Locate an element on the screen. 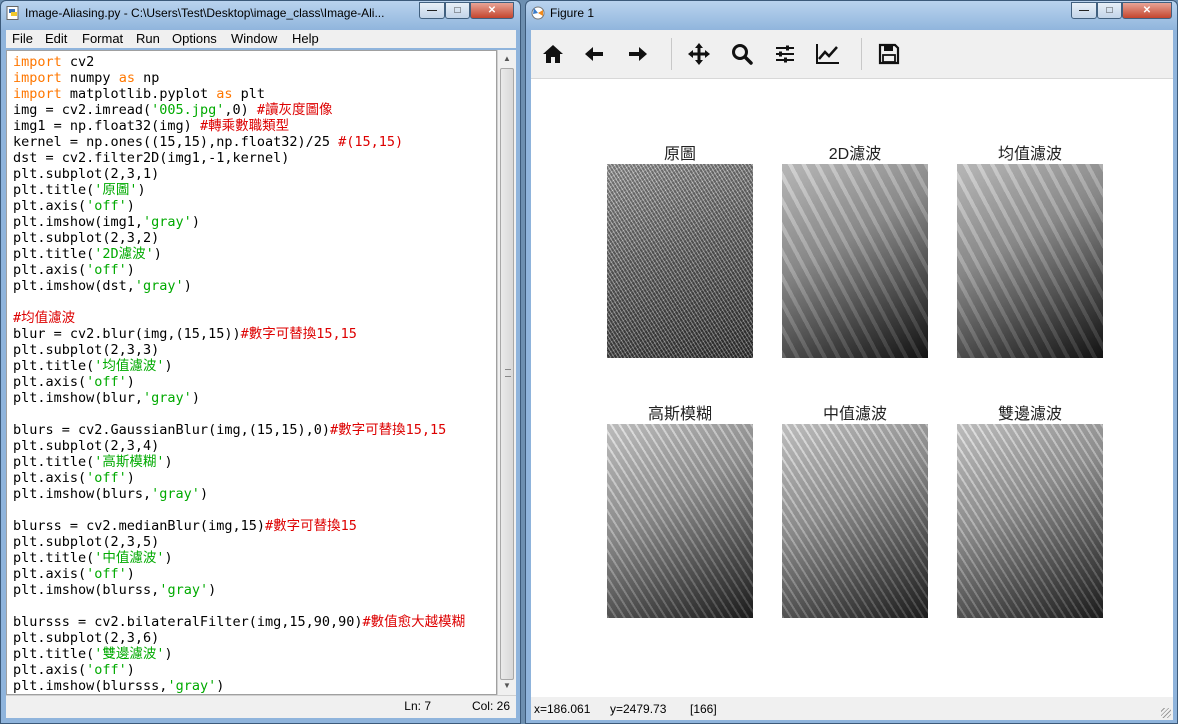  pan-move-icon is located at coordinates (699, 54).